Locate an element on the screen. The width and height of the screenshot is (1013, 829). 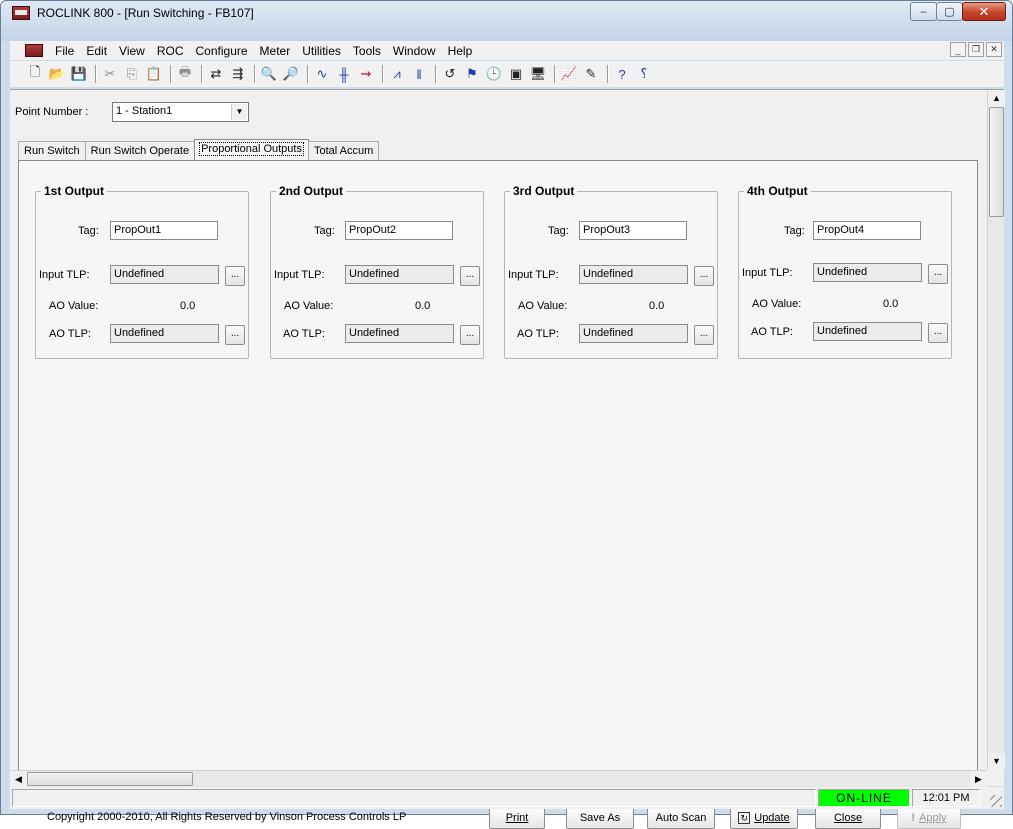
signal-icon: ╫ is located at coordinates (344, 74).